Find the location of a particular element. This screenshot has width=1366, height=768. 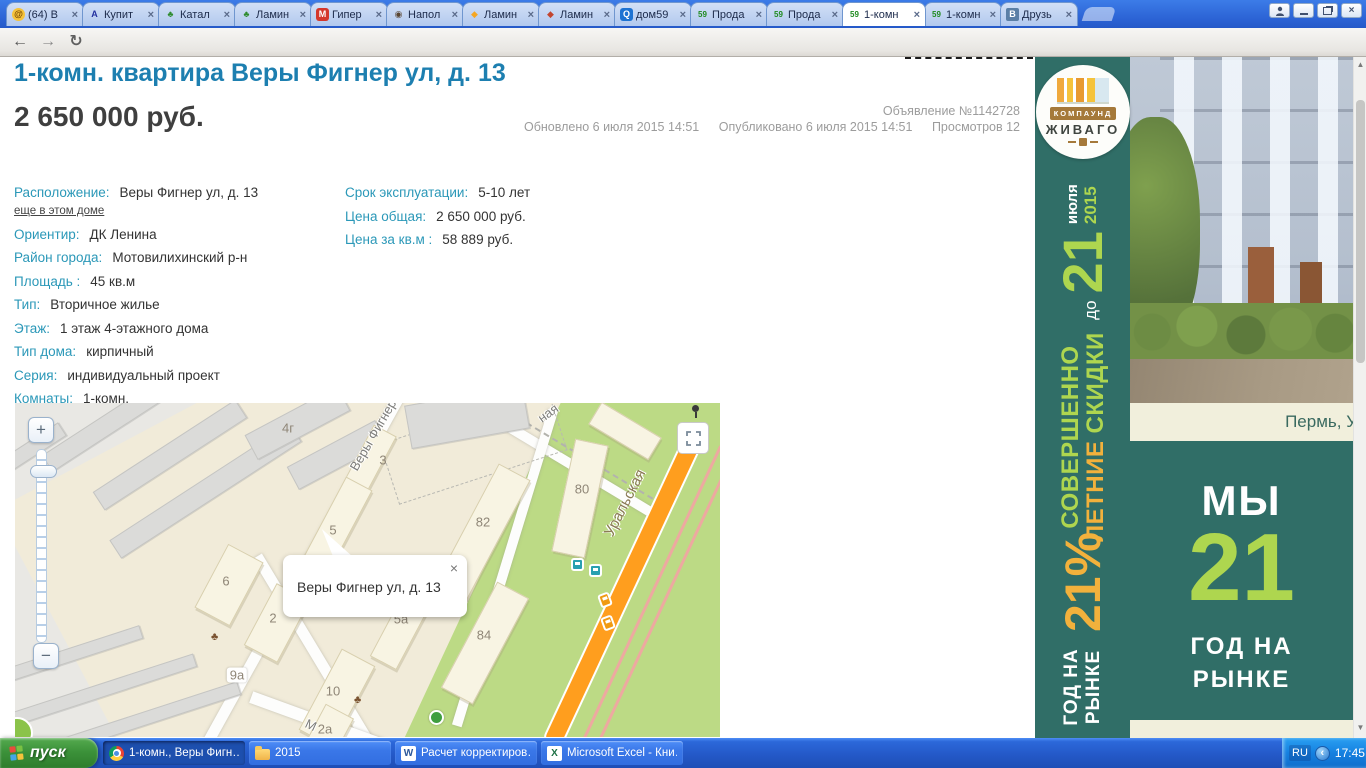

red-icon: ◆ is located at coordinates (550, 14).